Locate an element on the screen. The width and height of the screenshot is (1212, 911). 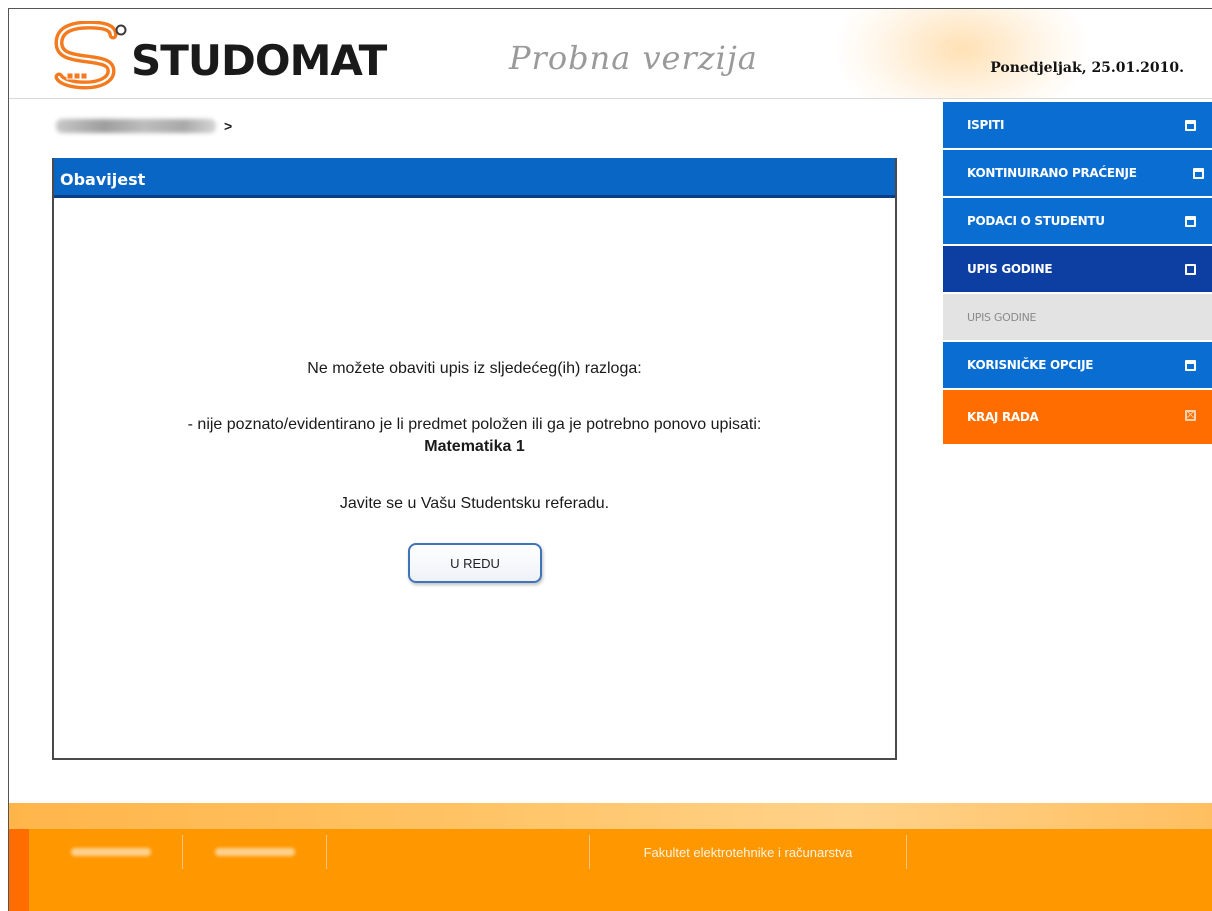
footer-accent is located at coordinates (19, 870).